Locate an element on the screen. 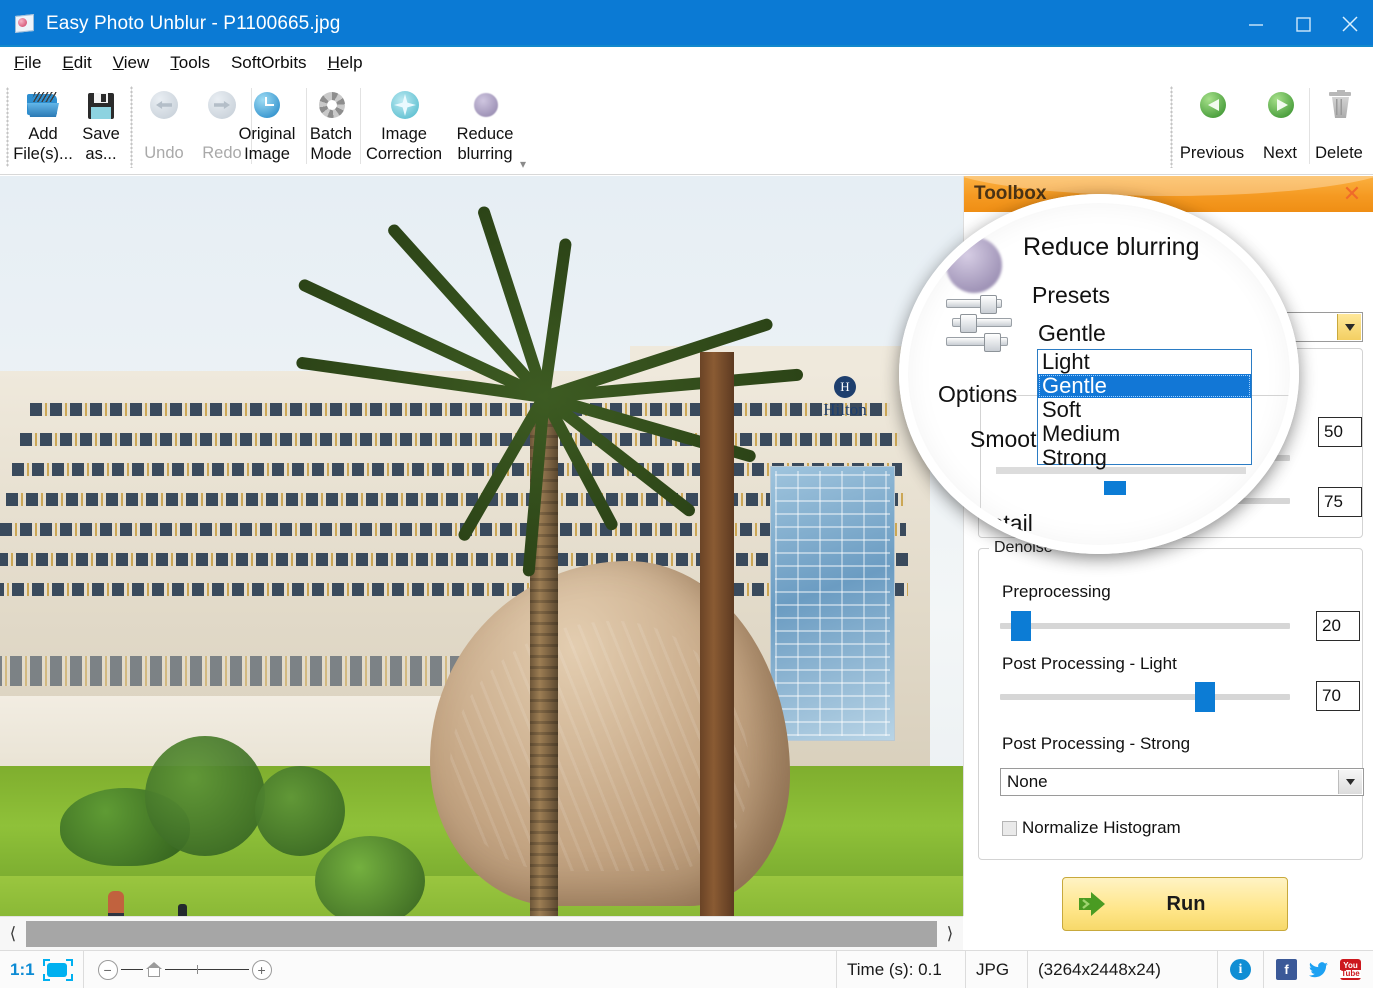 This screenshot has height=988, width=1373. preset-option-gentle: Gentle is located at coordinates (1144, 386).